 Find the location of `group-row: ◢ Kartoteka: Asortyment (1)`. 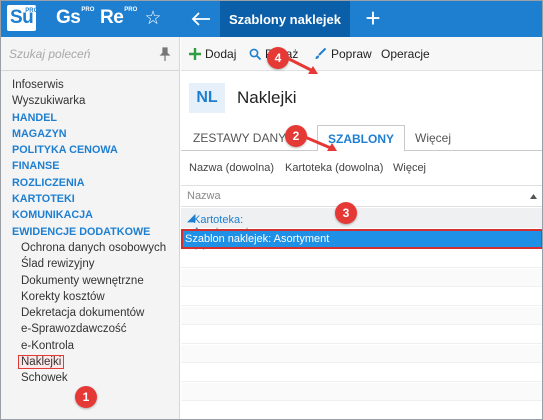

group-row: ◢ Kartoteka: Asortyment (1) is located at coordinates (361, 229).